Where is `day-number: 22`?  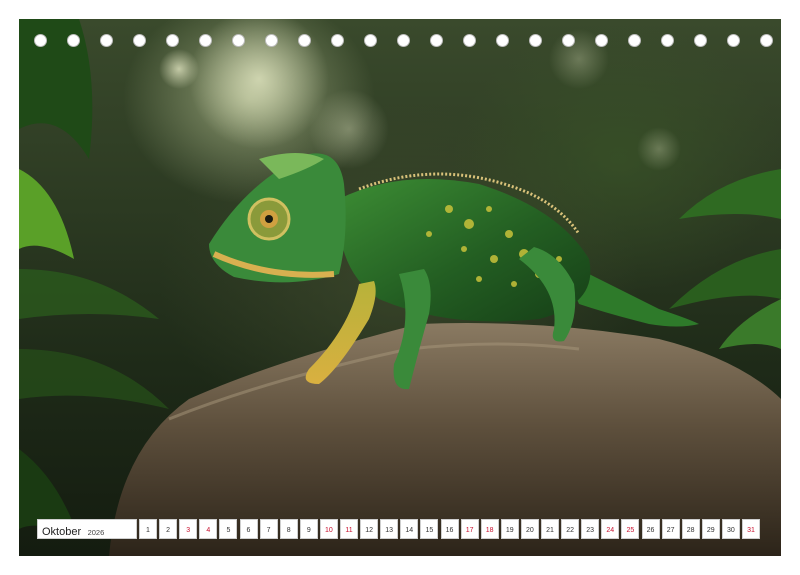 day-number: 22 is located at coordinates (570, 530).